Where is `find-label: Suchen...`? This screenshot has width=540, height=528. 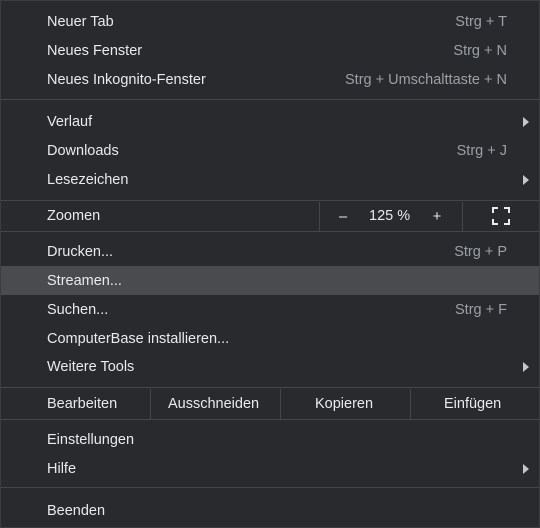
find-label: Suchen... is located at coordinates (78, 309).